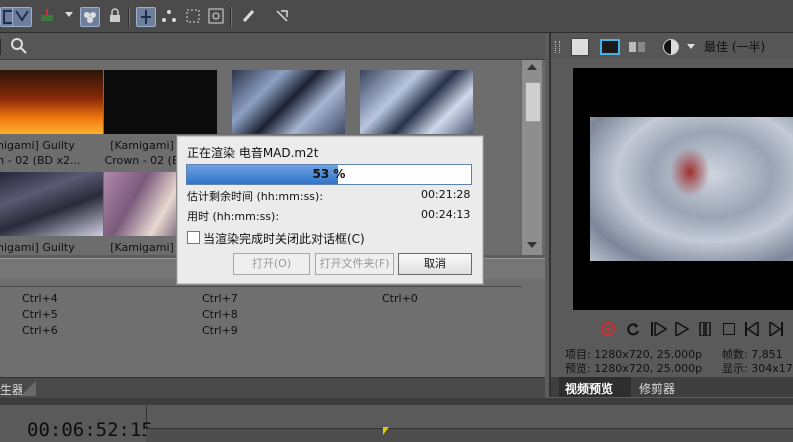 The width and height of the screenshot is (793, 442). I want to click on render-progress-text: 53 %, so click(329, 174).